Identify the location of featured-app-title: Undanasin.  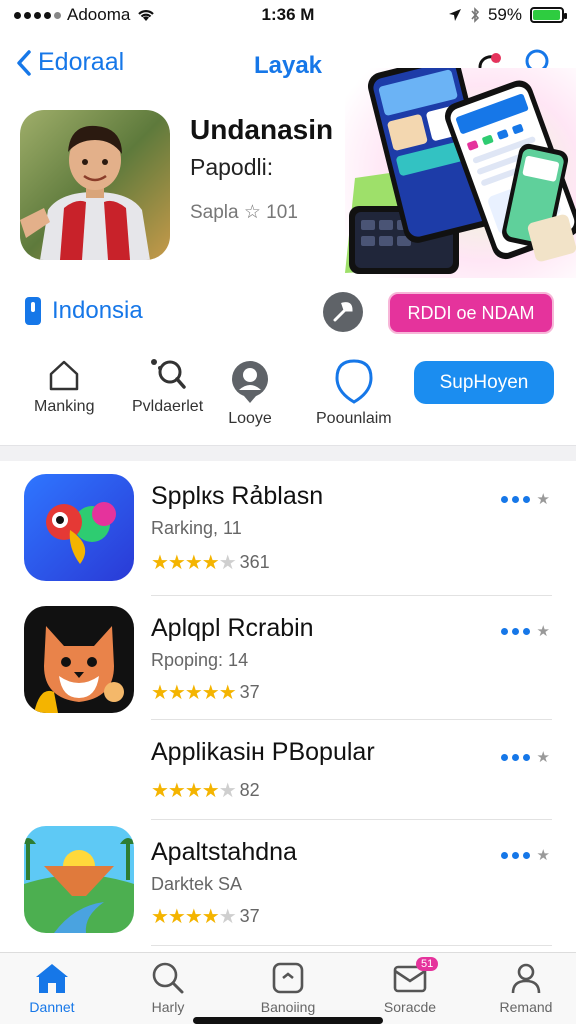
(262, 129).